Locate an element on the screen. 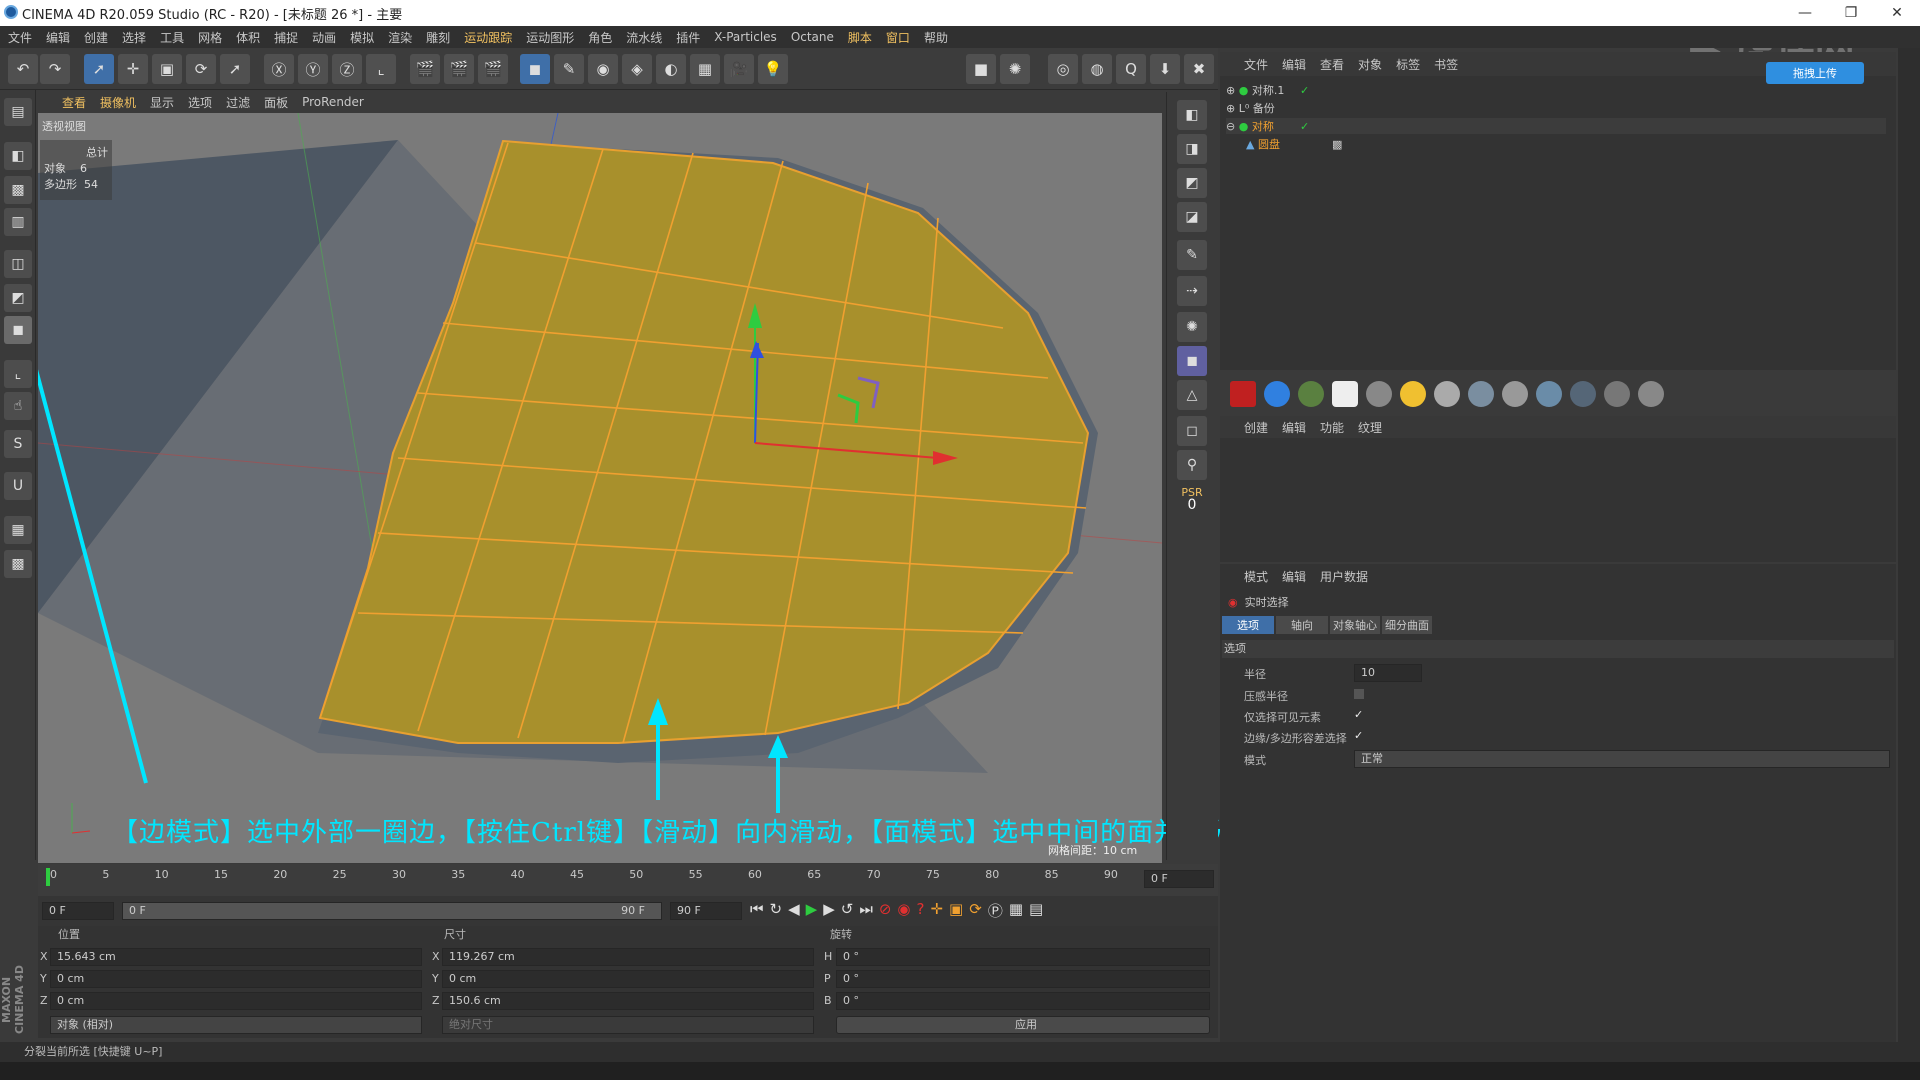 This screenshot has width=1920, height=1080. live-selection-icon: ➚ is located at coordinates (99, 69).